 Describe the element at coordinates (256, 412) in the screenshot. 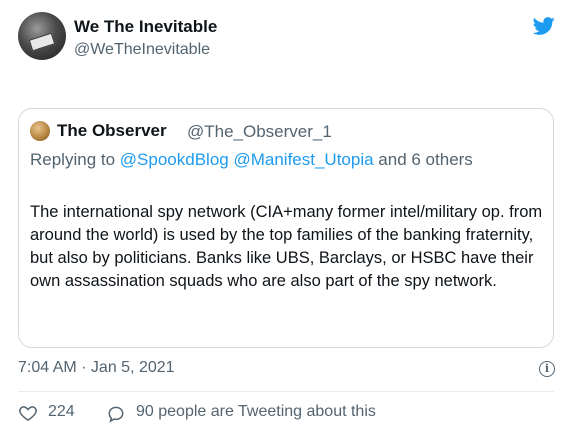

I see `tweeting-about-link: 90 people are Tweeting about this` at that location.